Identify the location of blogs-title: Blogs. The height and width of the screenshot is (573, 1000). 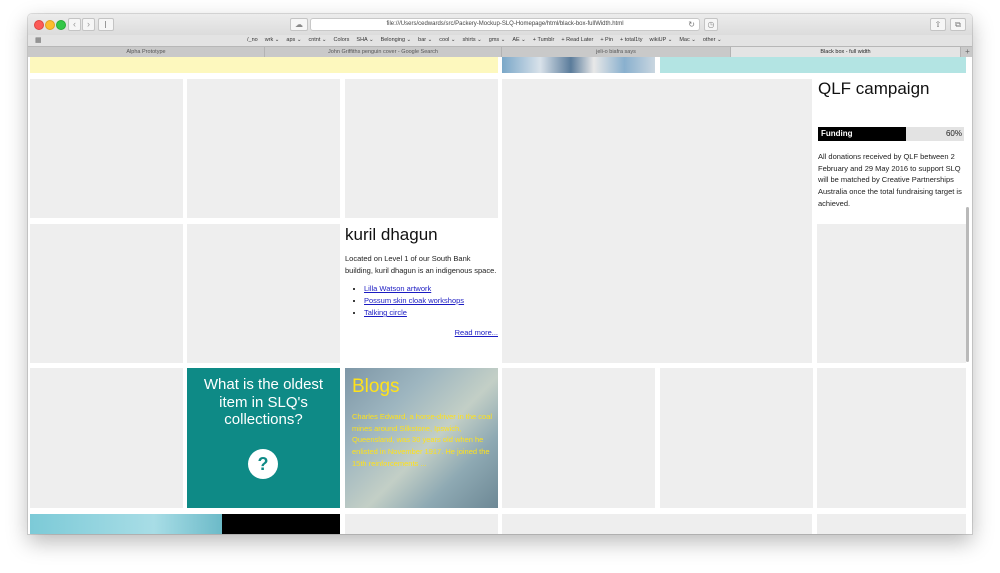
(376, 386).